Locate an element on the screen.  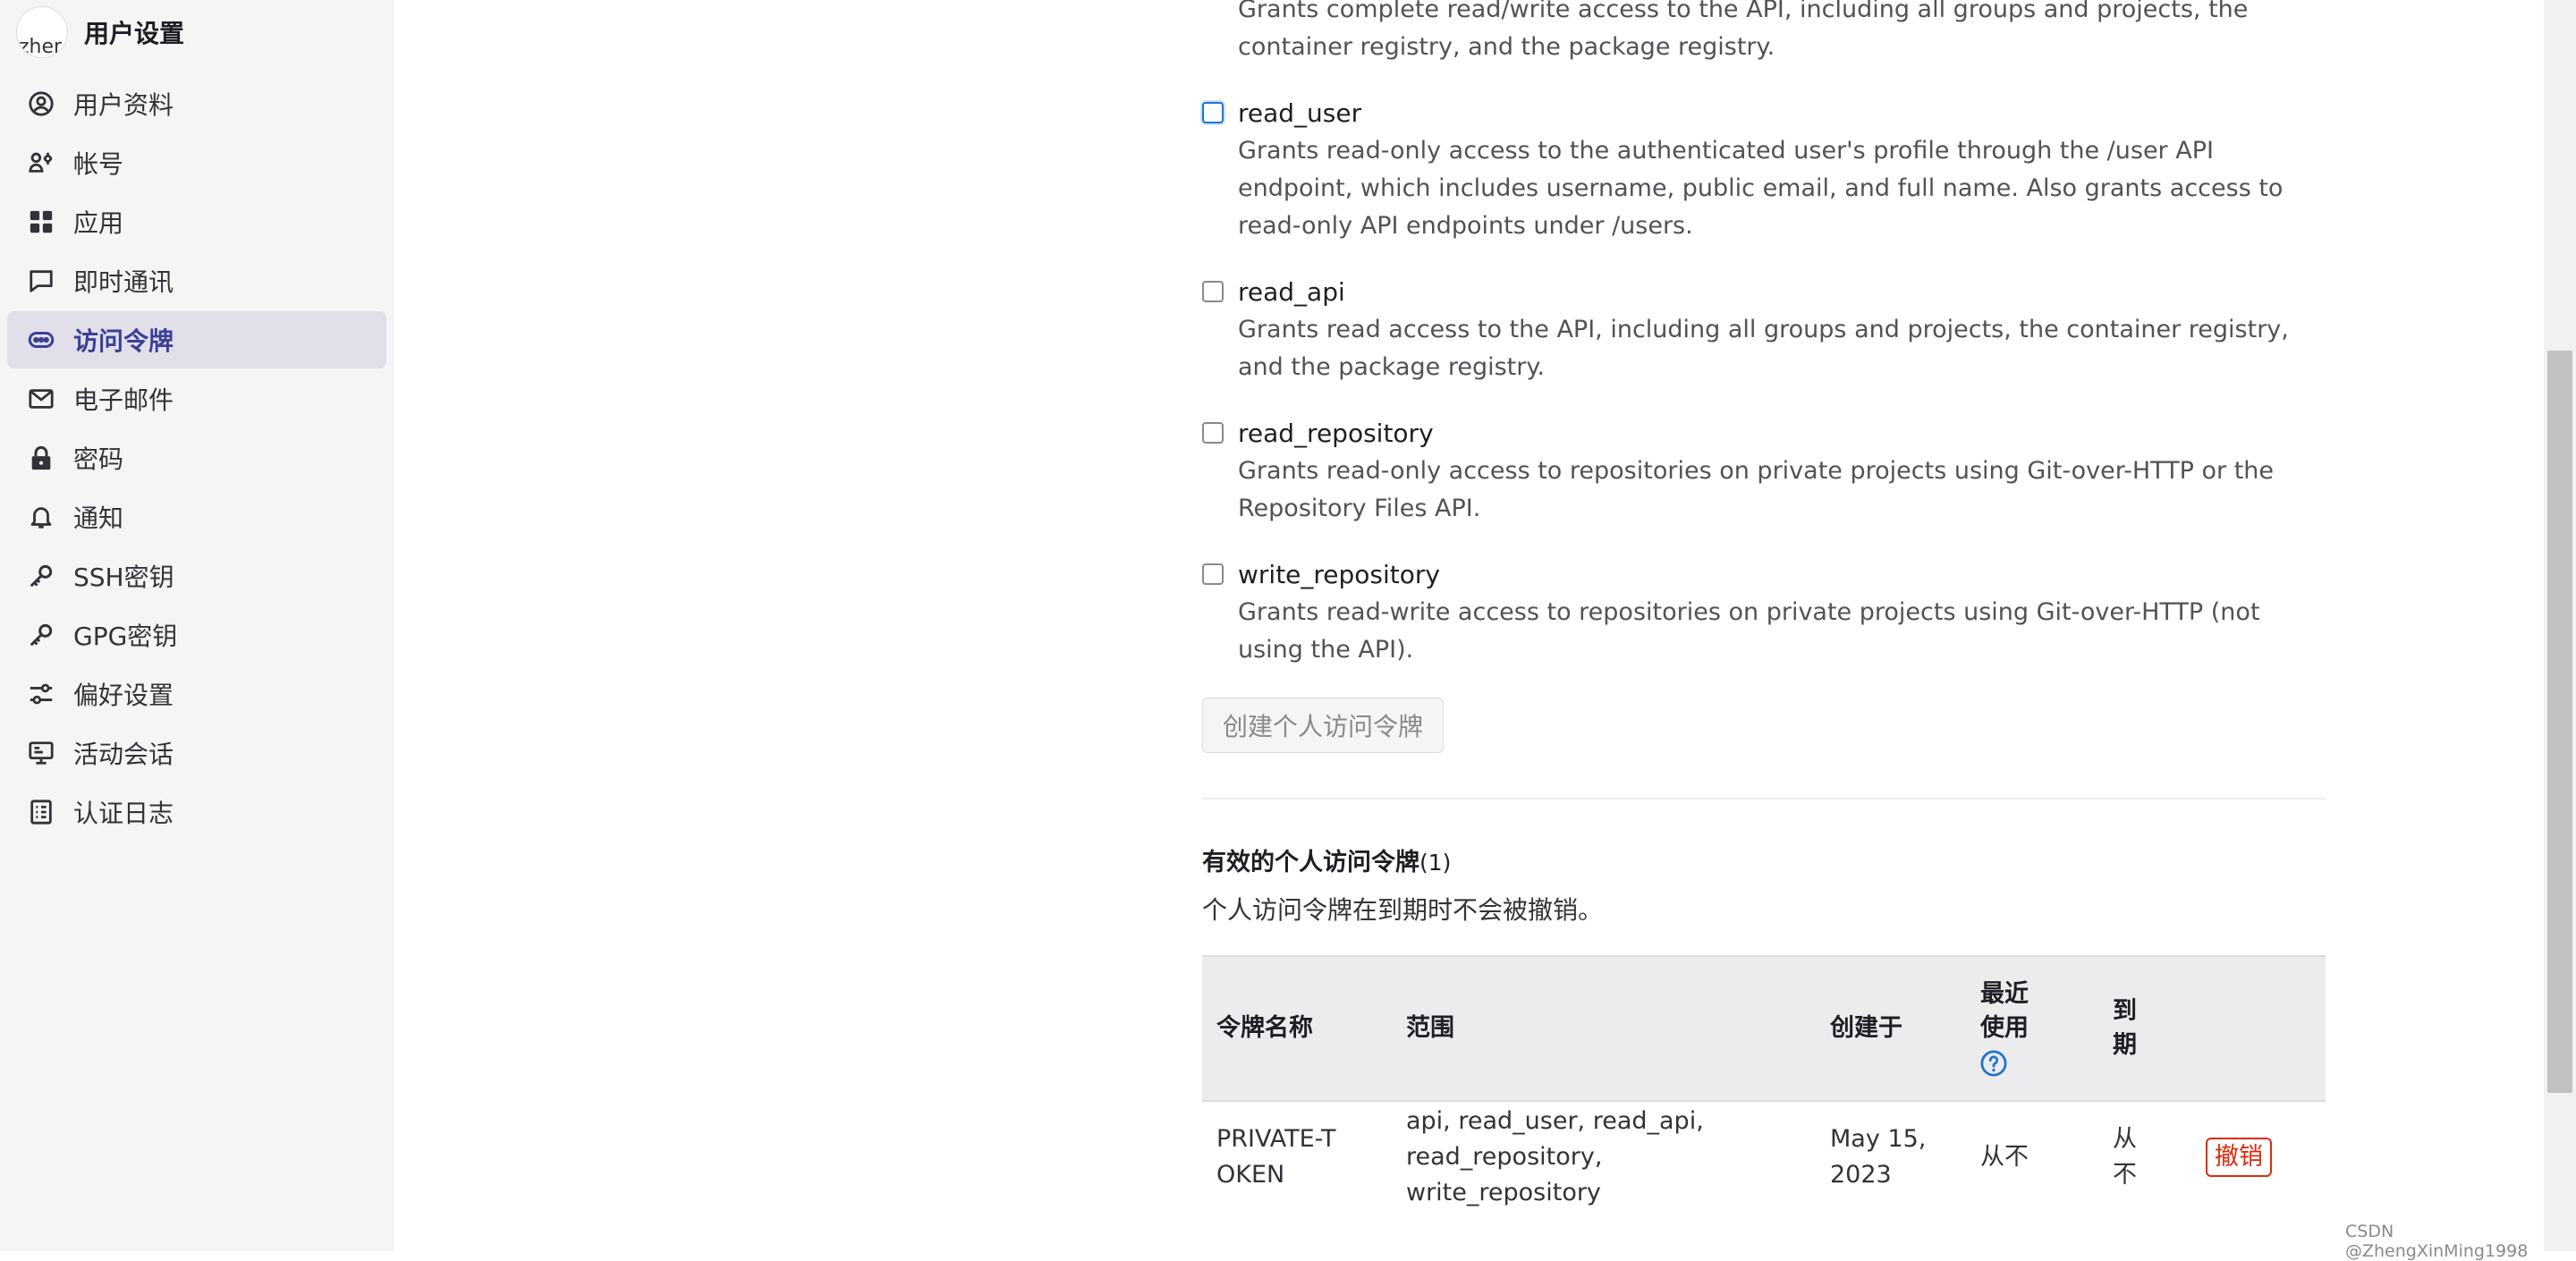
sidebar-item-password: 密码 is located at coordinates (196, 458).